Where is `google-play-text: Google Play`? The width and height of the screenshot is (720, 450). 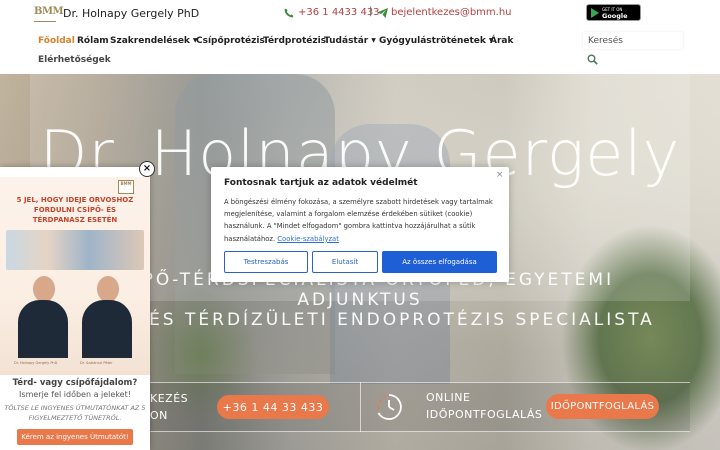 google-play-text: Google Play is located at coordinates (615, 20).